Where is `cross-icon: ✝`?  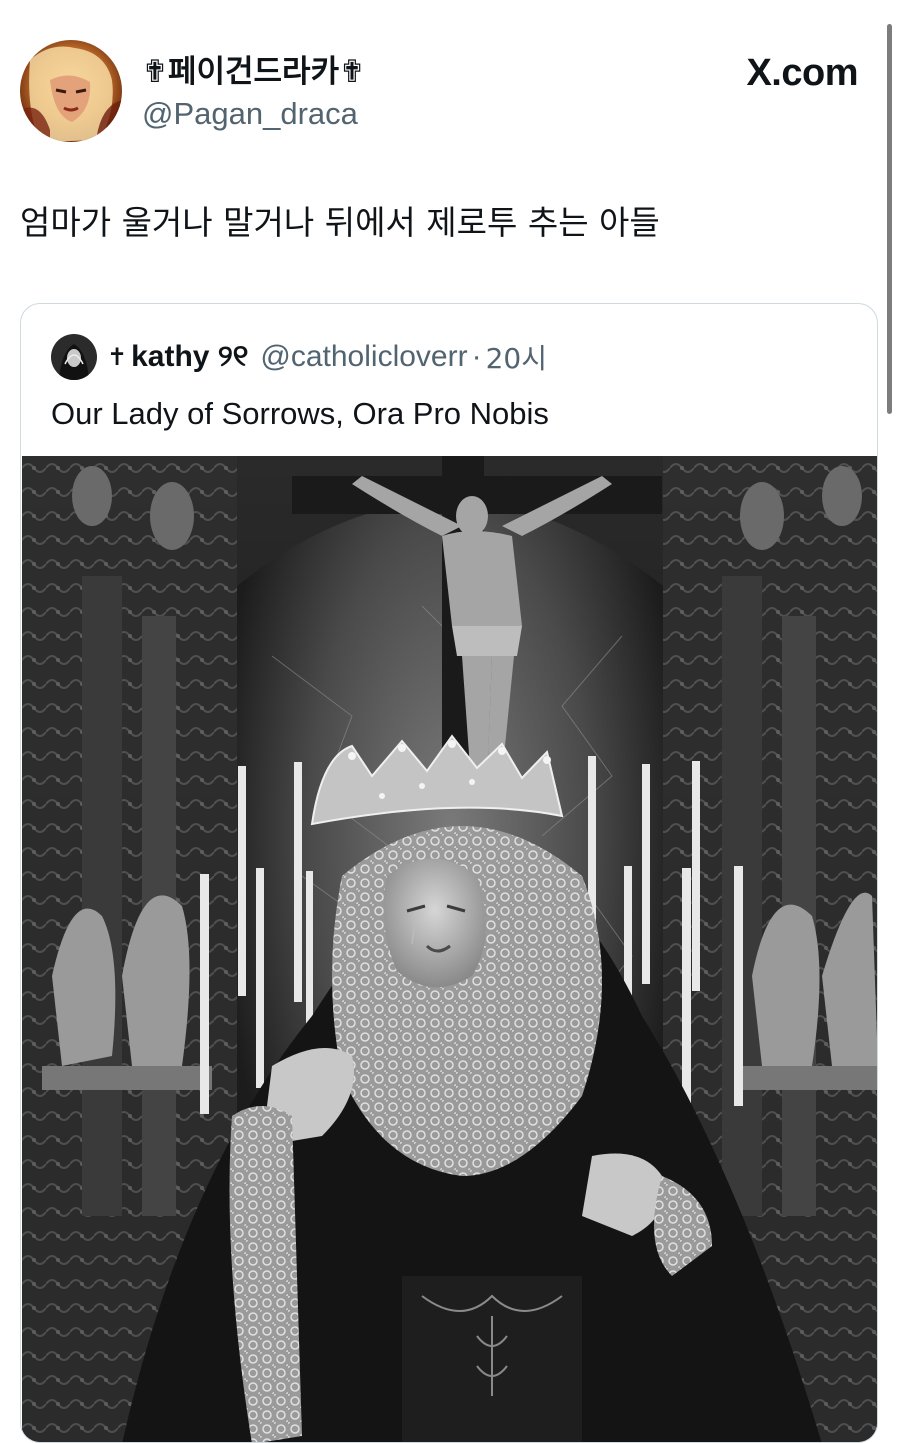
cross-icon: ✝ is located at coordinates (117, 357).